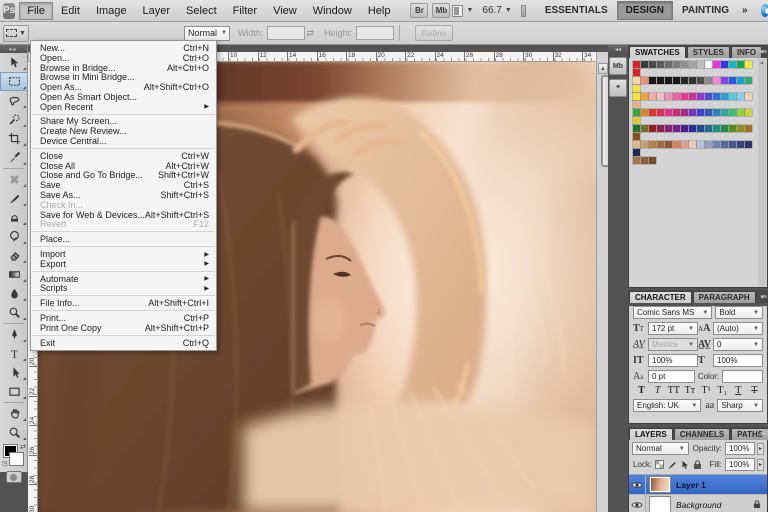  Describe the element at coordinates (618, 88) in the screenshot. I see `history-panel-icon: ❝` at that location.